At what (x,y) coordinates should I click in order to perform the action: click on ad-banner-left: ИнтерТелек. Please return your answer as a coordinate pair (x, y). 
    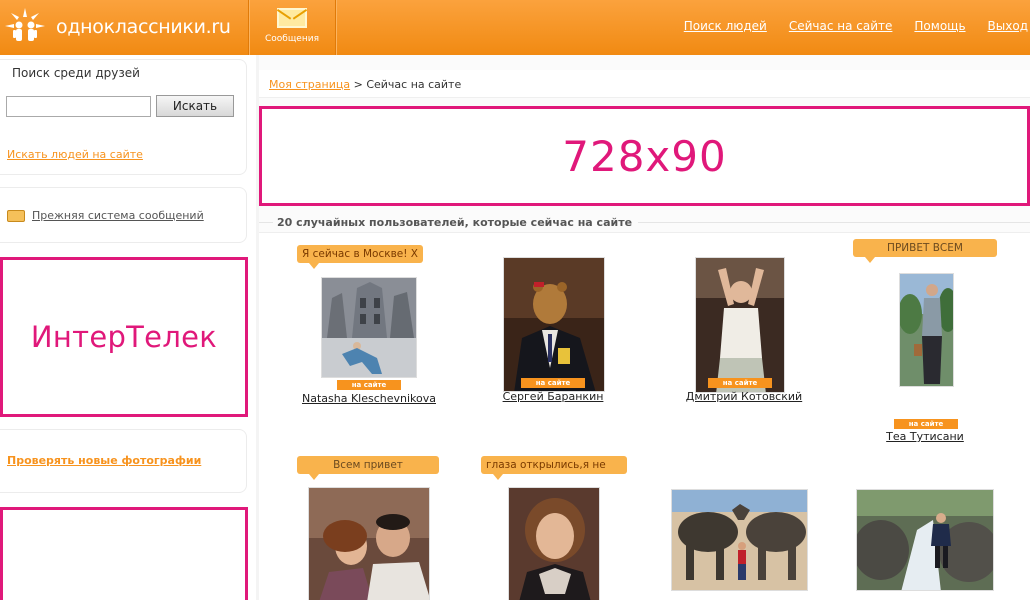
    Looking at the image, I should click on (124, 337).